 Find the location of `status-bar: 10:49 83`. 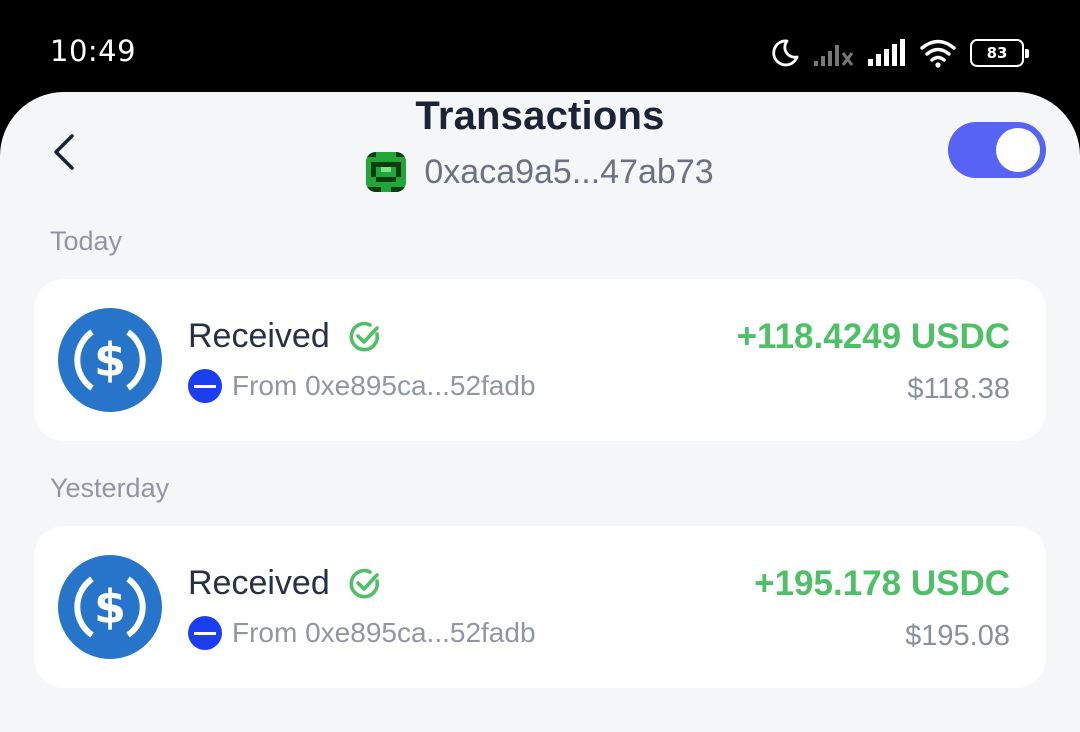

status-bar: 10:49 83 is located at coordinates (540, 50).